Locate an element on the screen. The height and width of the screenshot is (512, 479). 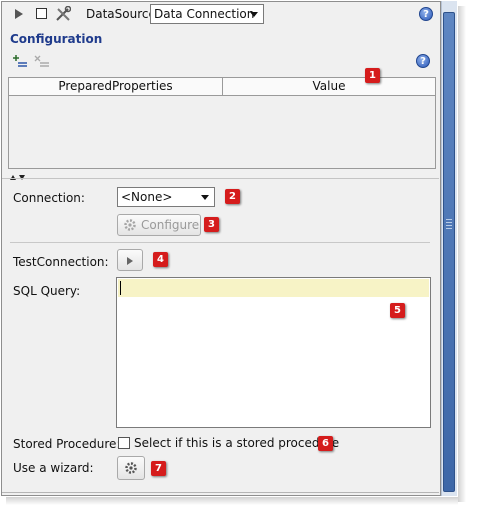
test-connection-button is located at coordinates (130, 260).